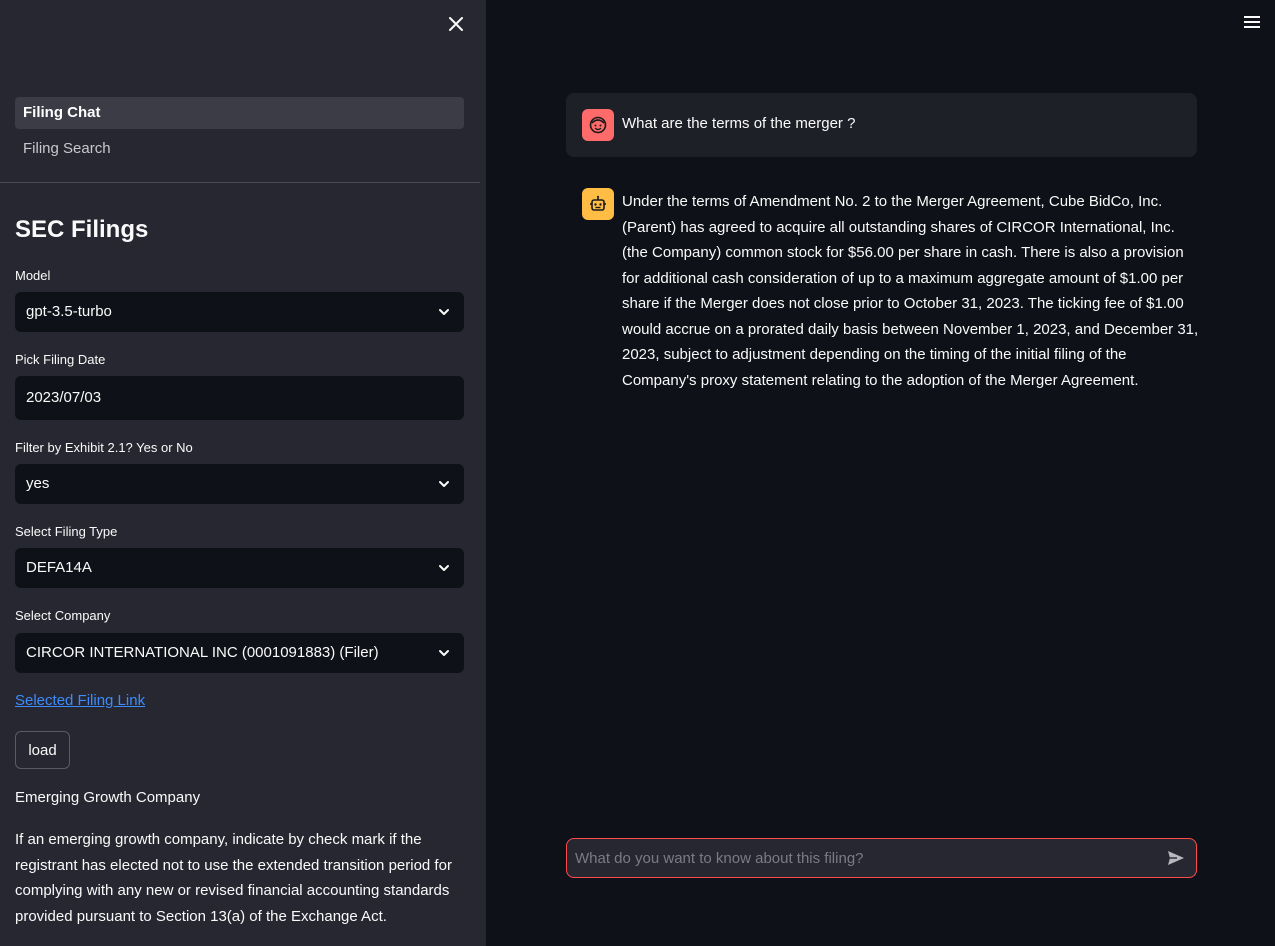 This screenshot has height=946, width=1275. I want to click on bot-avatar, so click(598, 204).